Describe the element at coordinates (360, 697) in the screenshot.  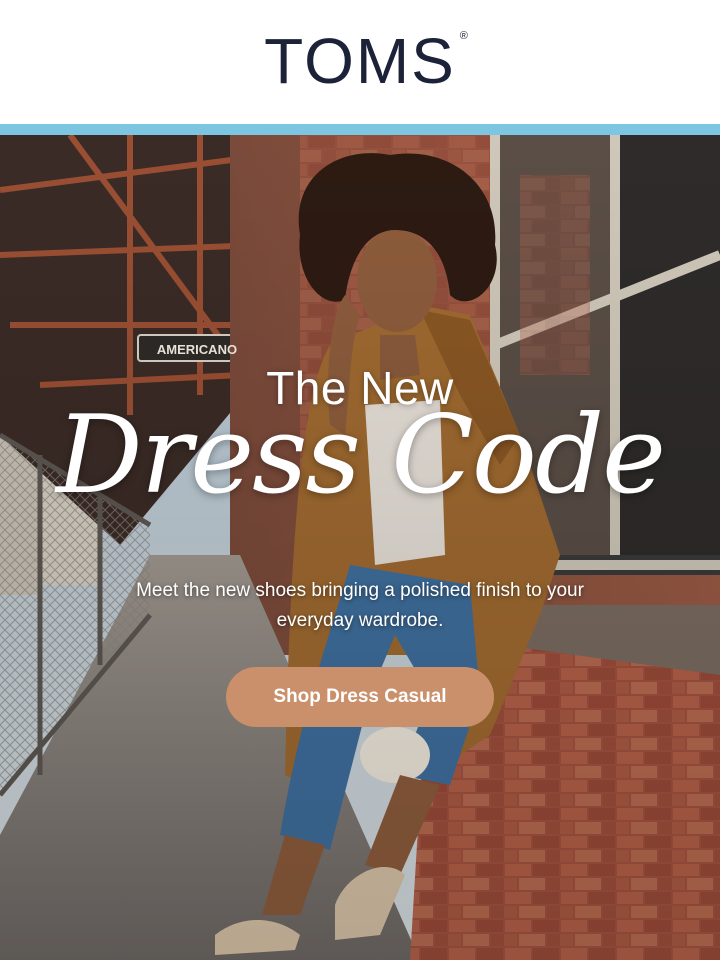
I see `shop-dress-casual-button: Shop Dress Casual` at that location.